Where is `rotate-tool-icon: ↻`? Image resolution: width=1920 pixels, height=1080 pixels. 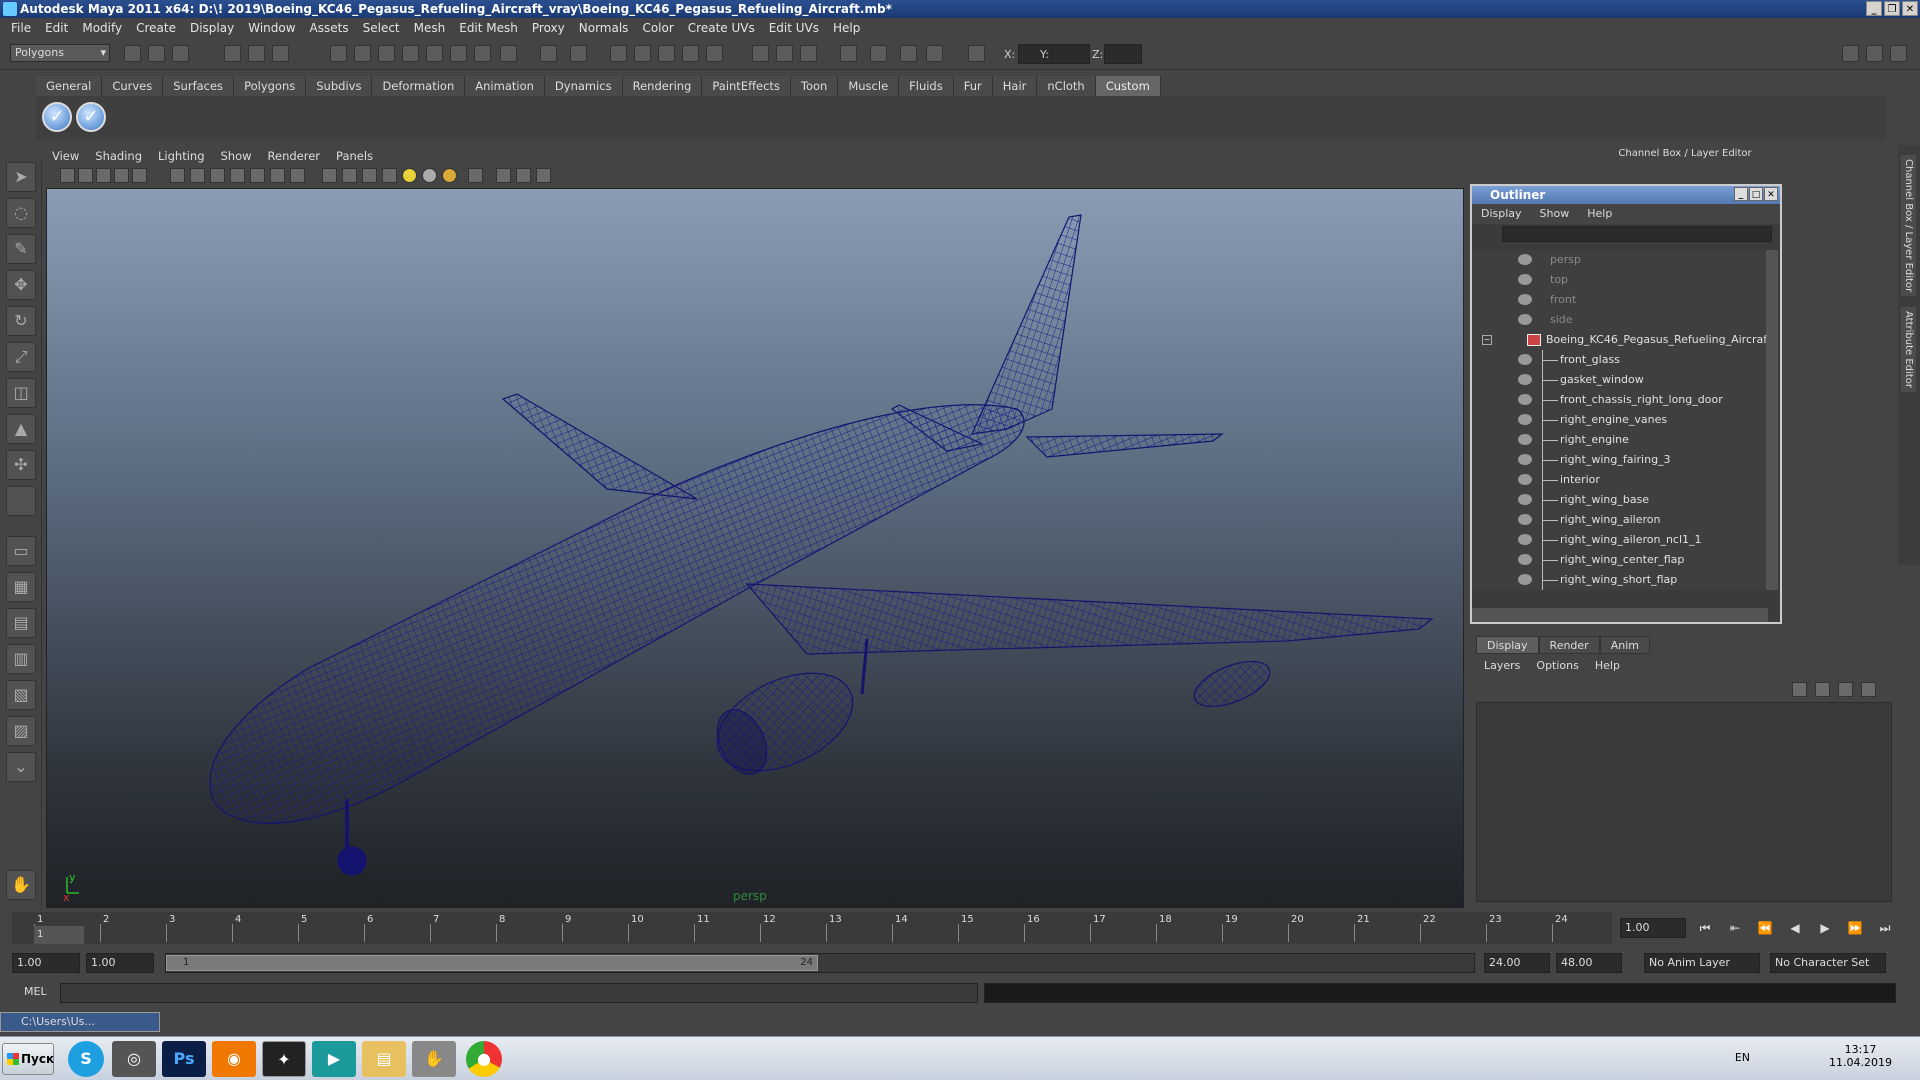 rotate-tool-icon: ↻ is located at coordinates (21, 321).